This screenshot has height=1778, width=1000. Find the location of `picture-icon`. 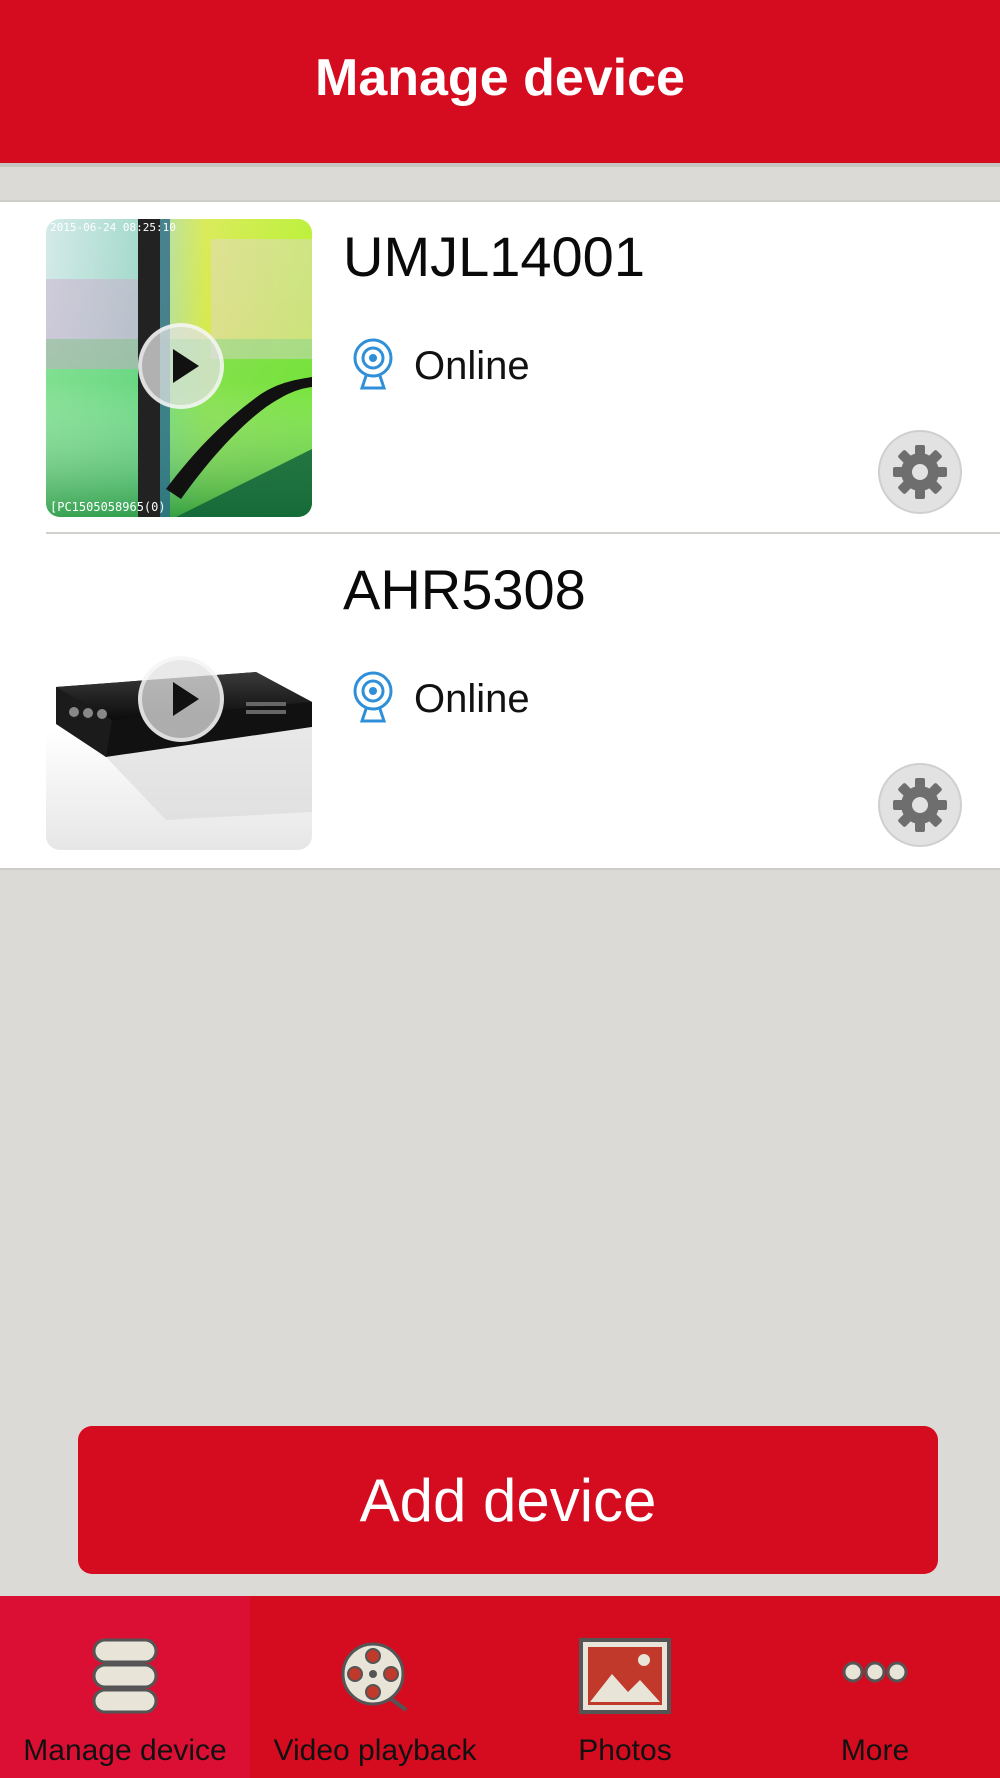

picture-icon is located at coordinates (625, 1676).